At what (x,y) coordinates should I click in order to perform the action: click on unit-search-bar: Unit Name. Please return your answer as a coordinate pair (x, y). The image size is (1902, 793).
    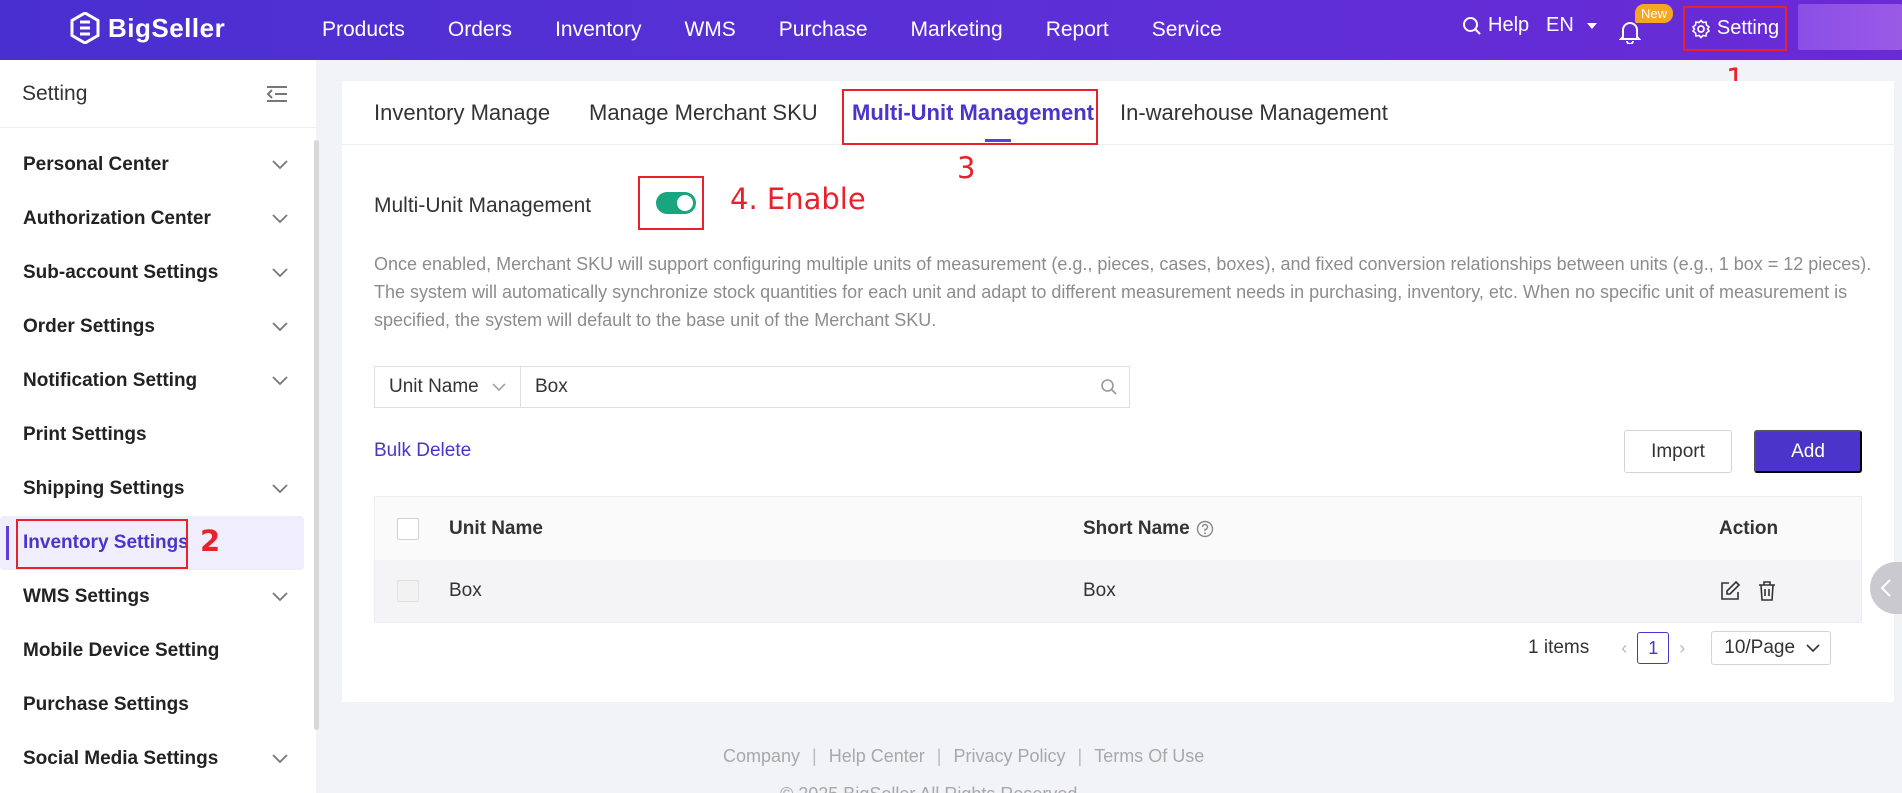
    Looking at the image, I should click on (752, 387).